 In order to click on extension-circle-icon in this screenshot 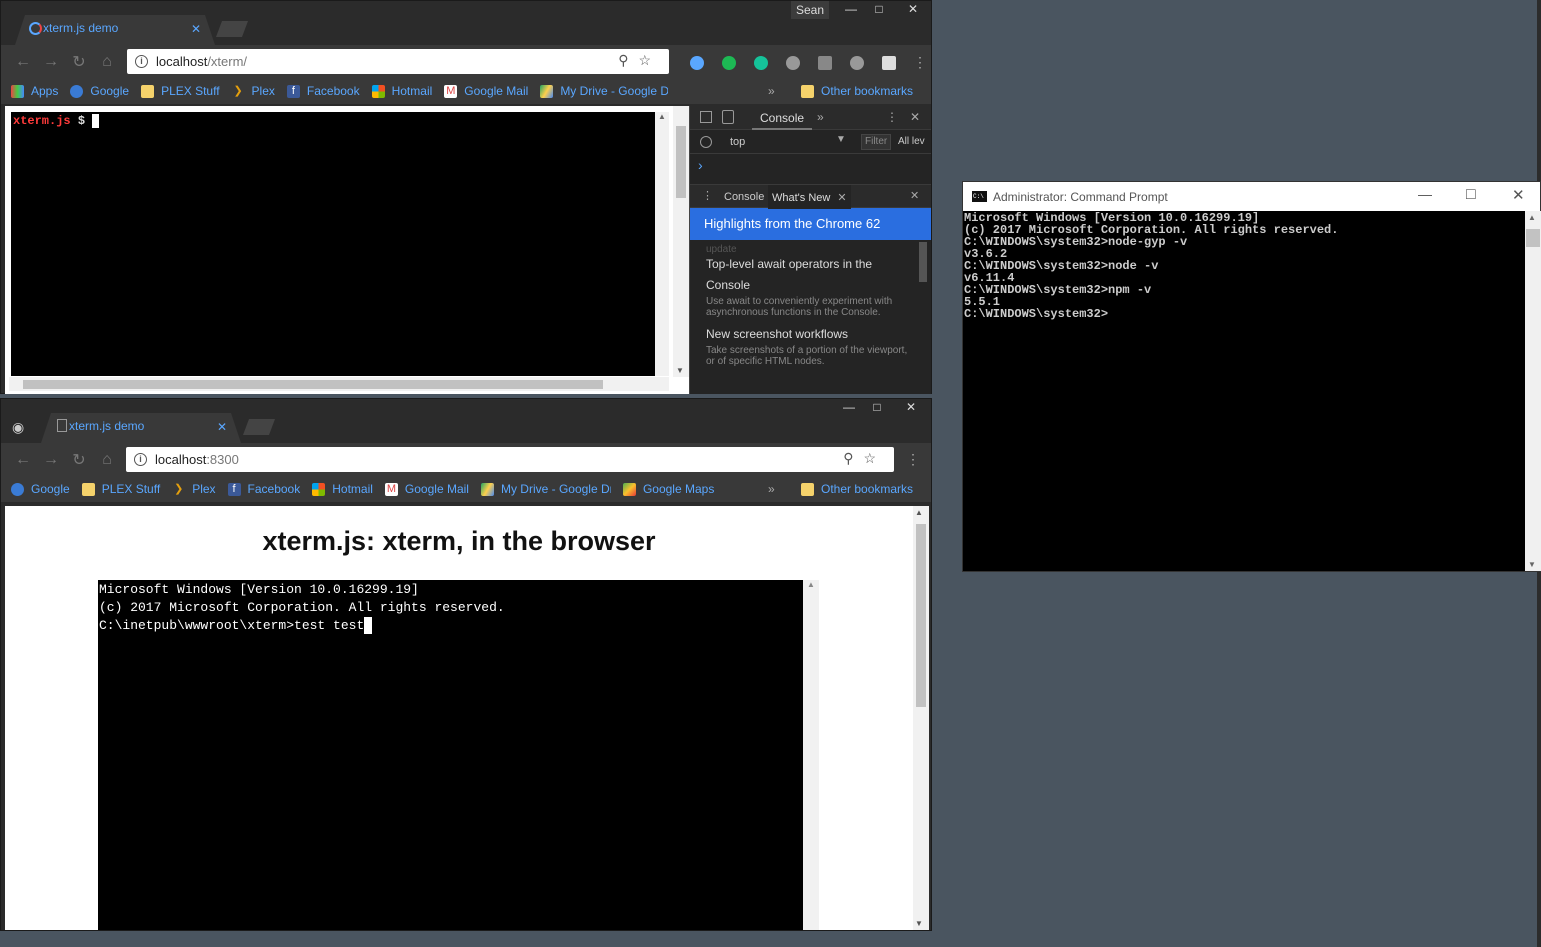, I will do `click(857, 62)`.